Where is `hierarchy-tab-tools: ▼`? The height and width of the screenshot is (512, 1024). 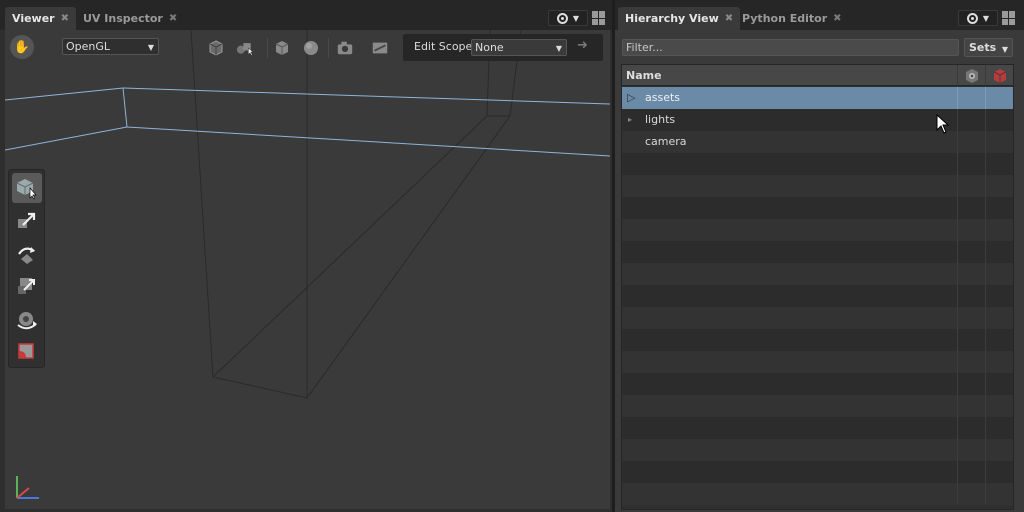
hierarchy-tab-tools: ▼ is located at coordinates (987, 18).